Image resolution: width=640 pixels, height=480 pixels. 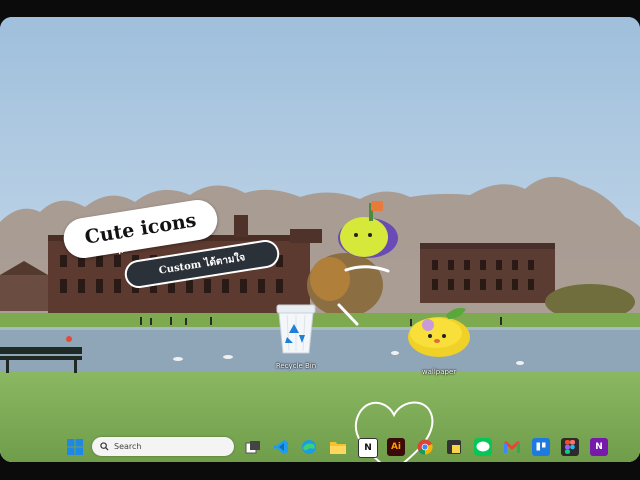 I want to click on lemon-icon, so click(x=439, y=334).